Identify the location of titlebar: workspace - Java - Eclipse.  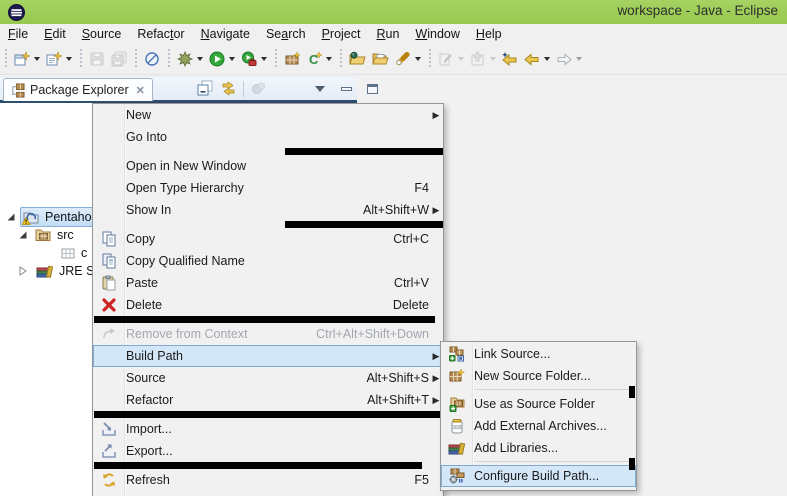
(393, 12).